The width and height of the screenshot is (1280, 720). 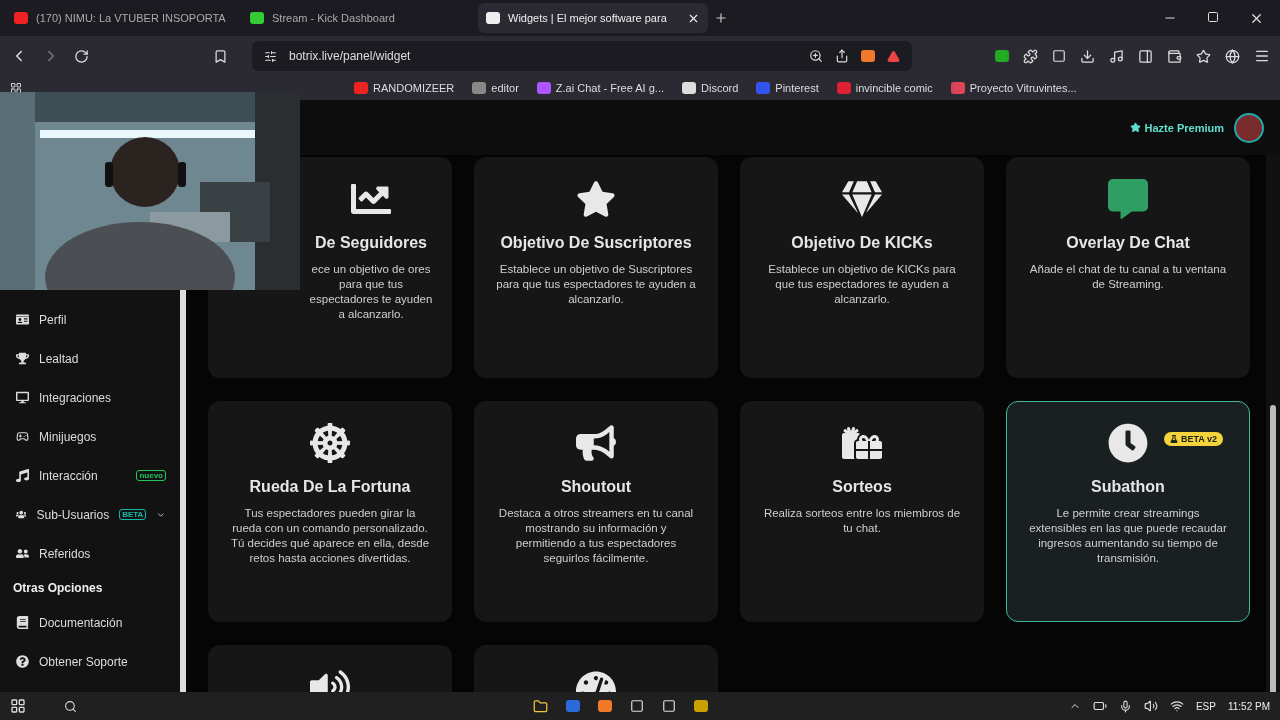 What do you see at coordinates (596, 487) in the screenshot?
I see `widget-title: Shoutout` at bounding box center [596, 487].